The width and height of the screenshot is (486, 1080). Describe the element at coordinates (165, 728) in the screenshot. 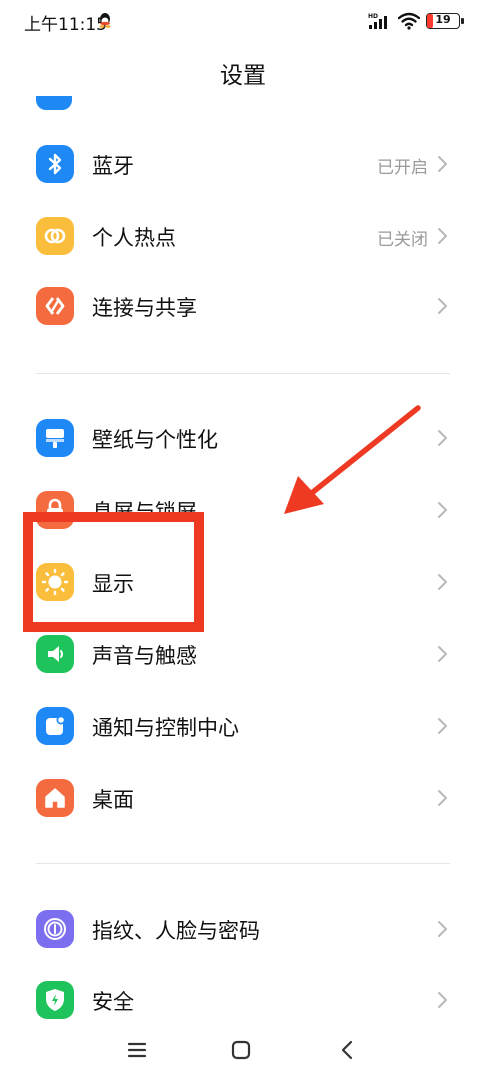

I see `row-label: 通知与控制中心` at that location.